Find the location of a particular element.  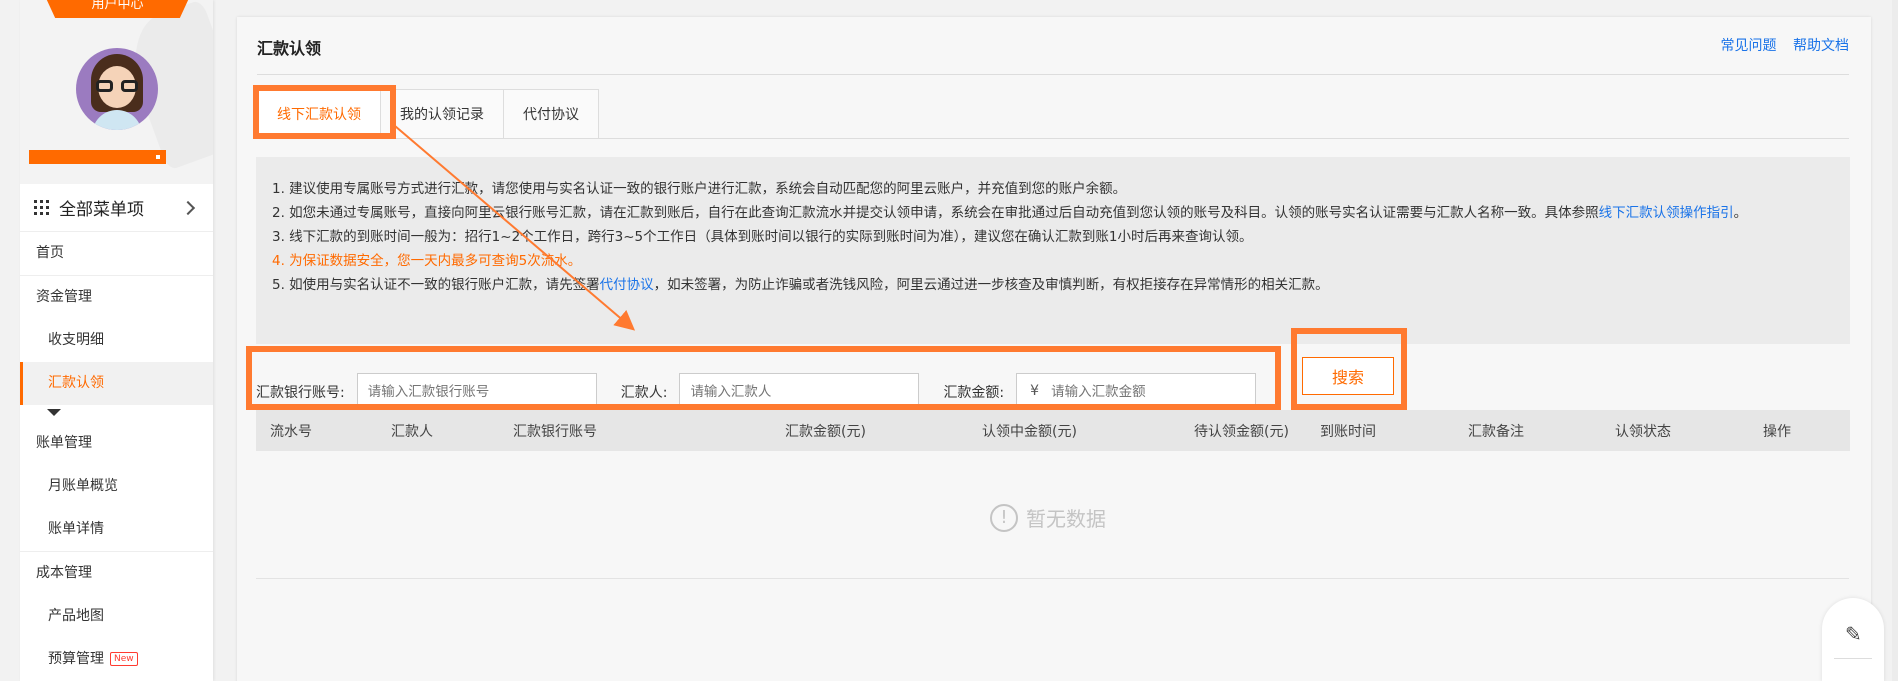

table-bottom-divider is located at coordinates (1052, 578).